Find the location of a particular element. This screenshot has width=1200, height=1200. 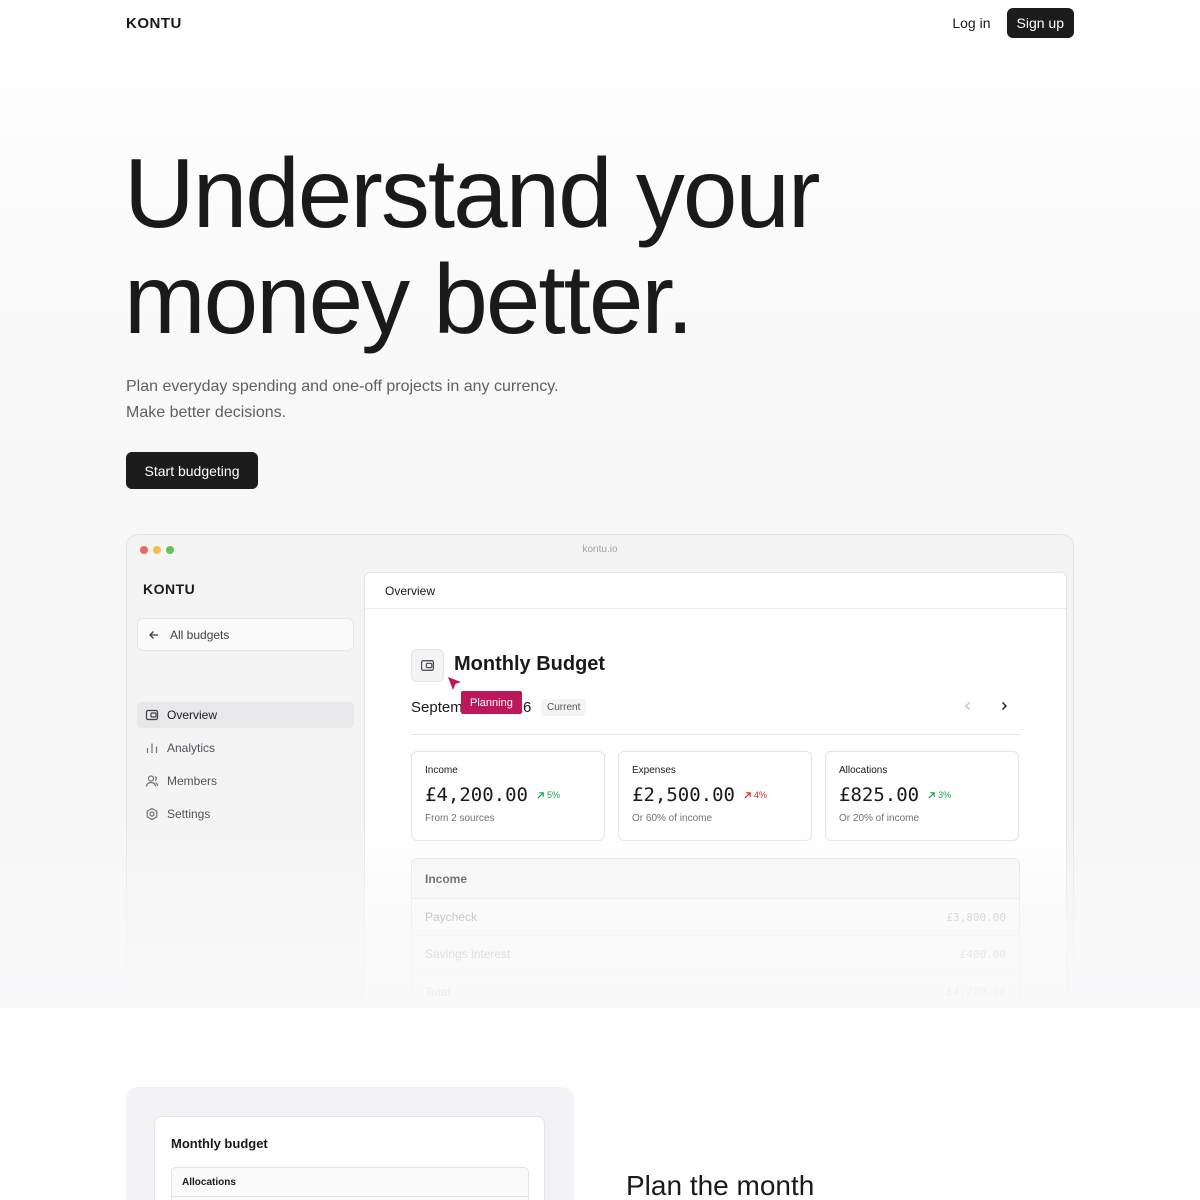

stat-card-allocations: Allocations £825.00 3% Or 20% of income is located at coordinates (922, 796).